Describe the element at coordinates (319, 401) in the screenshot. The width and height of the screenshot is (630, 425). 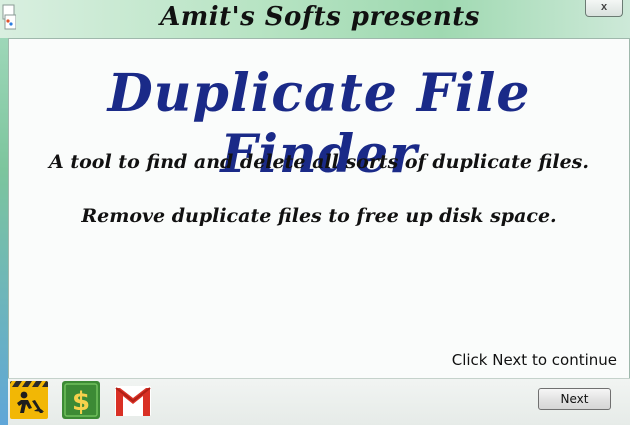
I see `bottom-bar: $ Next` at that location.